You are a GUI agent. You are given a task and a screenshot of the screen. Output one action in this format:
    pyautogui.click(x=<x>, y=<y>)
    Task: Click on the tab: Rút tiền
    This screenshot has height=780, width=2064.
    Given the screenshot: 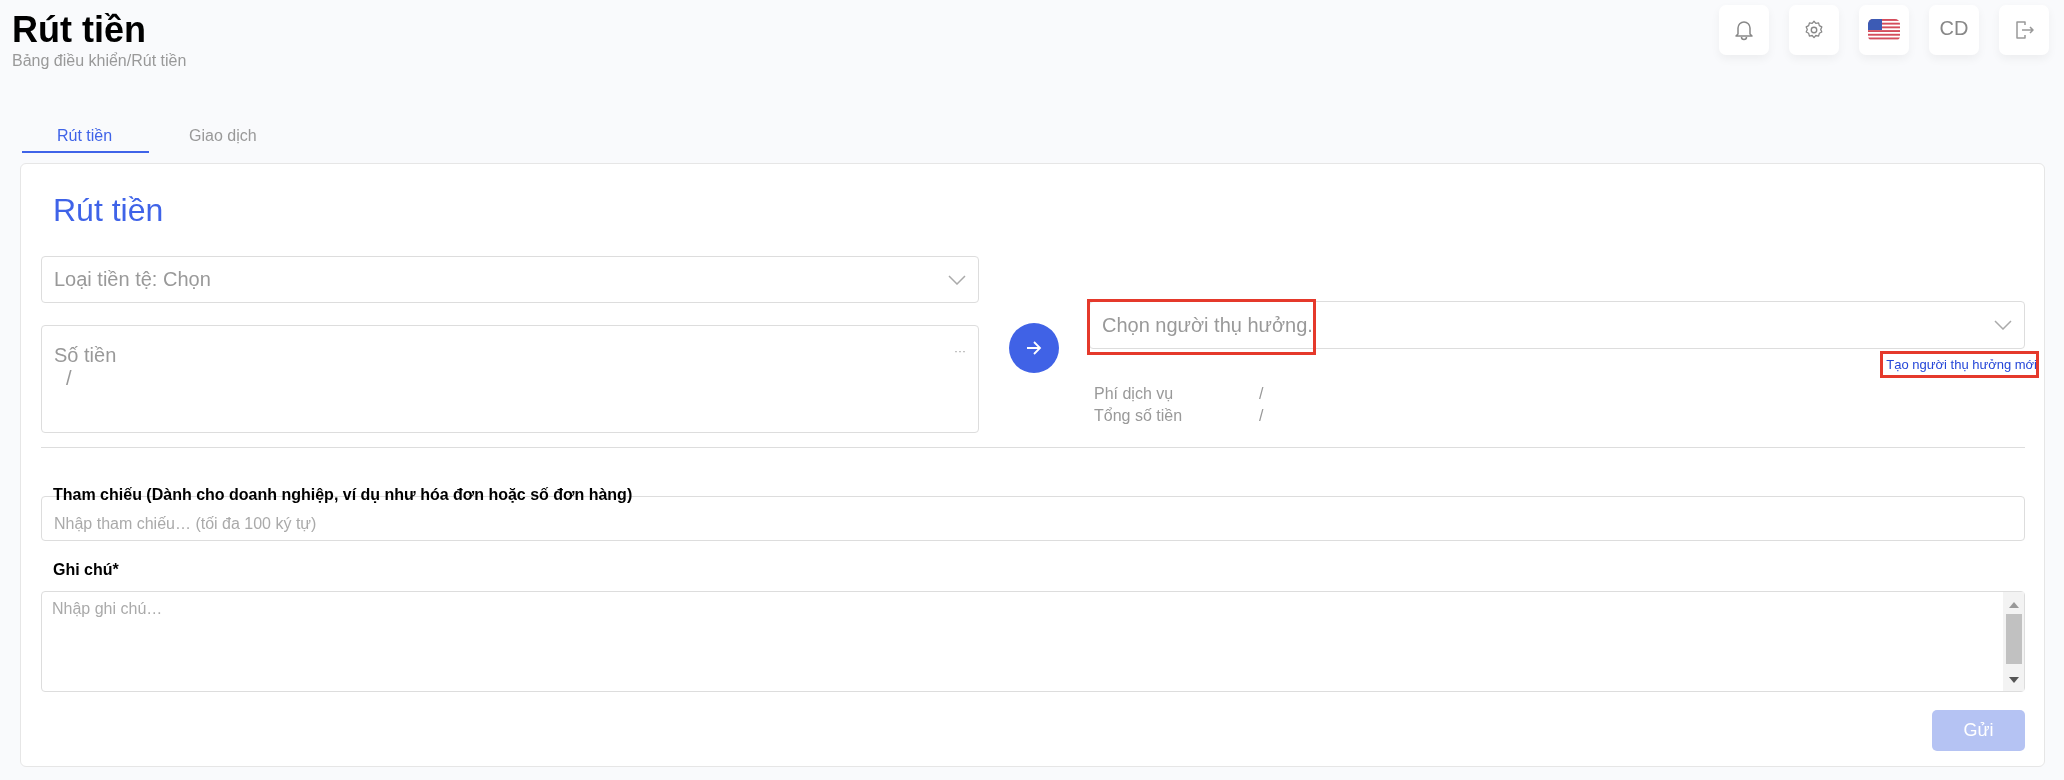 What is the action you would take?
    pyautogui.click(x=85, y=139)
    